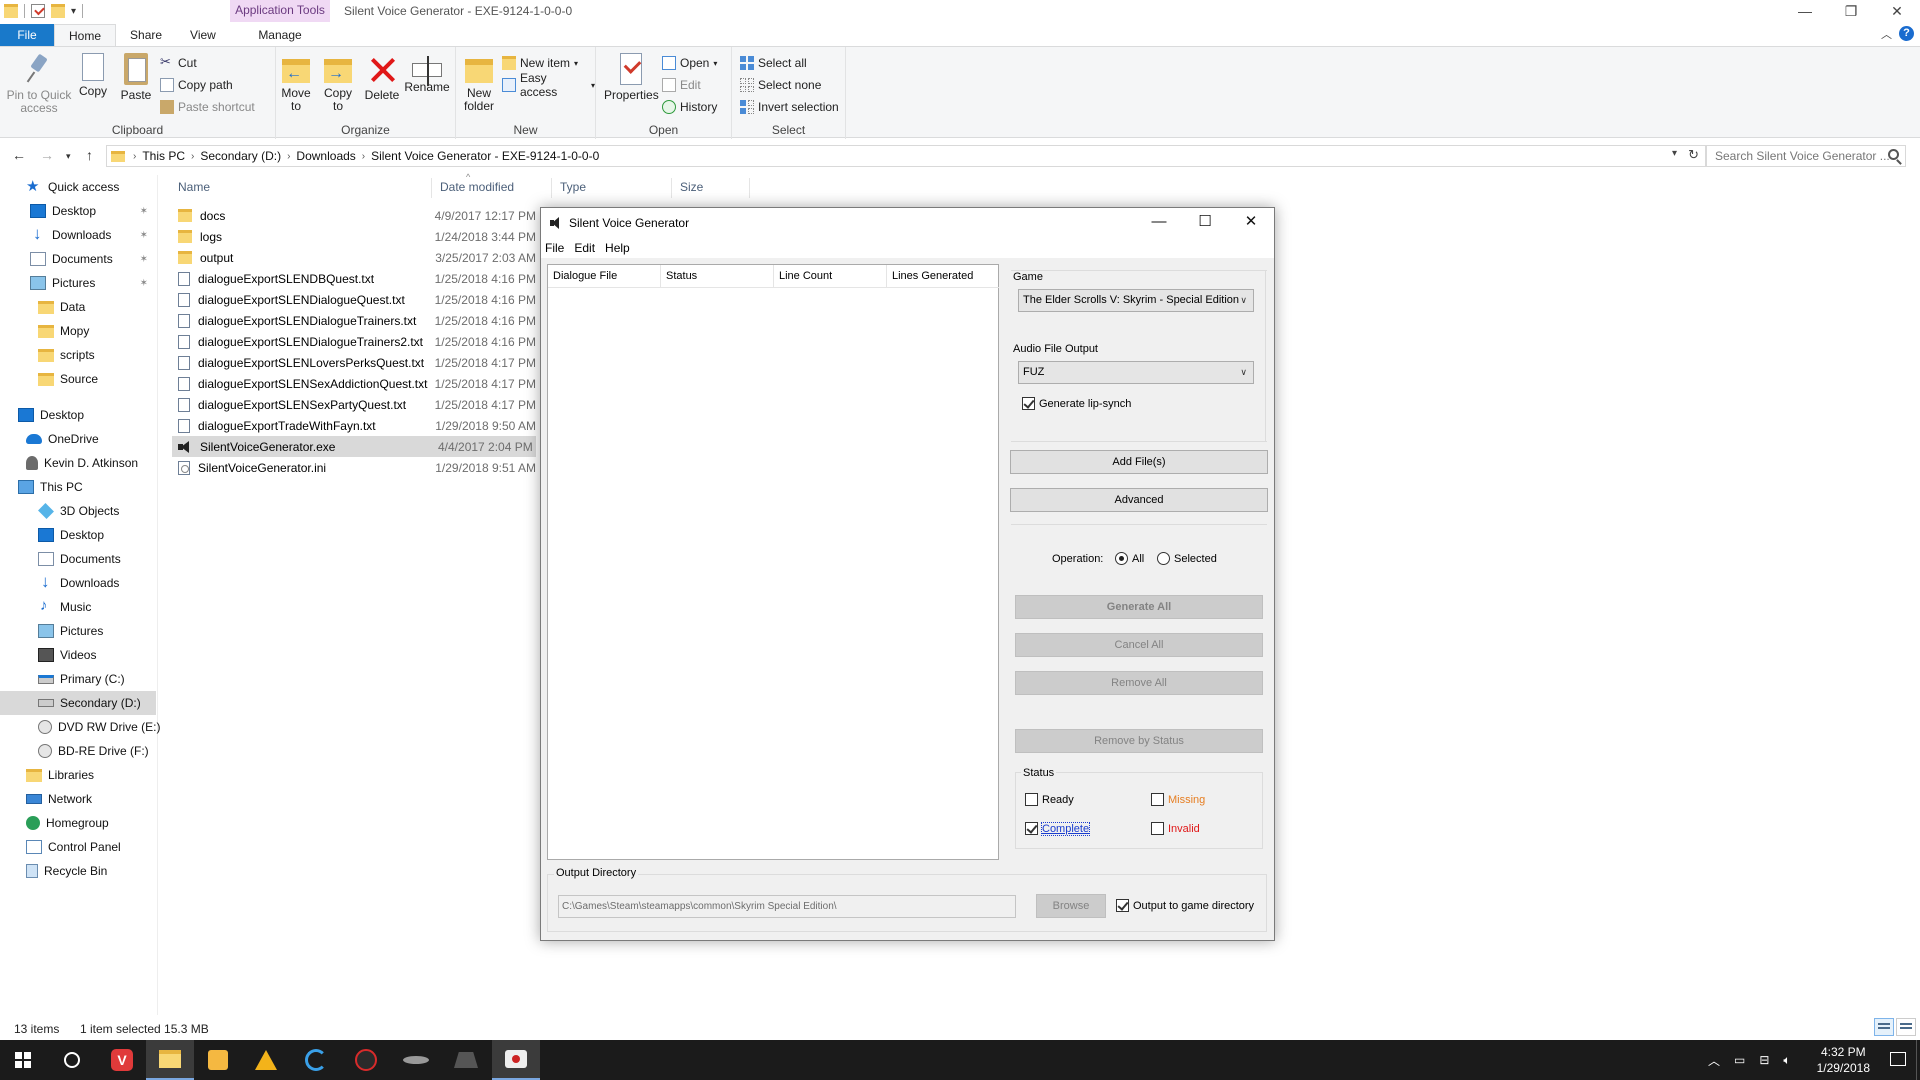 The height and width of the screenshot is (1080, 1920). Describe the element at coordinates (73, 11) in the screenshot. I see `customize-toolbar-icon: ▾` at that location.